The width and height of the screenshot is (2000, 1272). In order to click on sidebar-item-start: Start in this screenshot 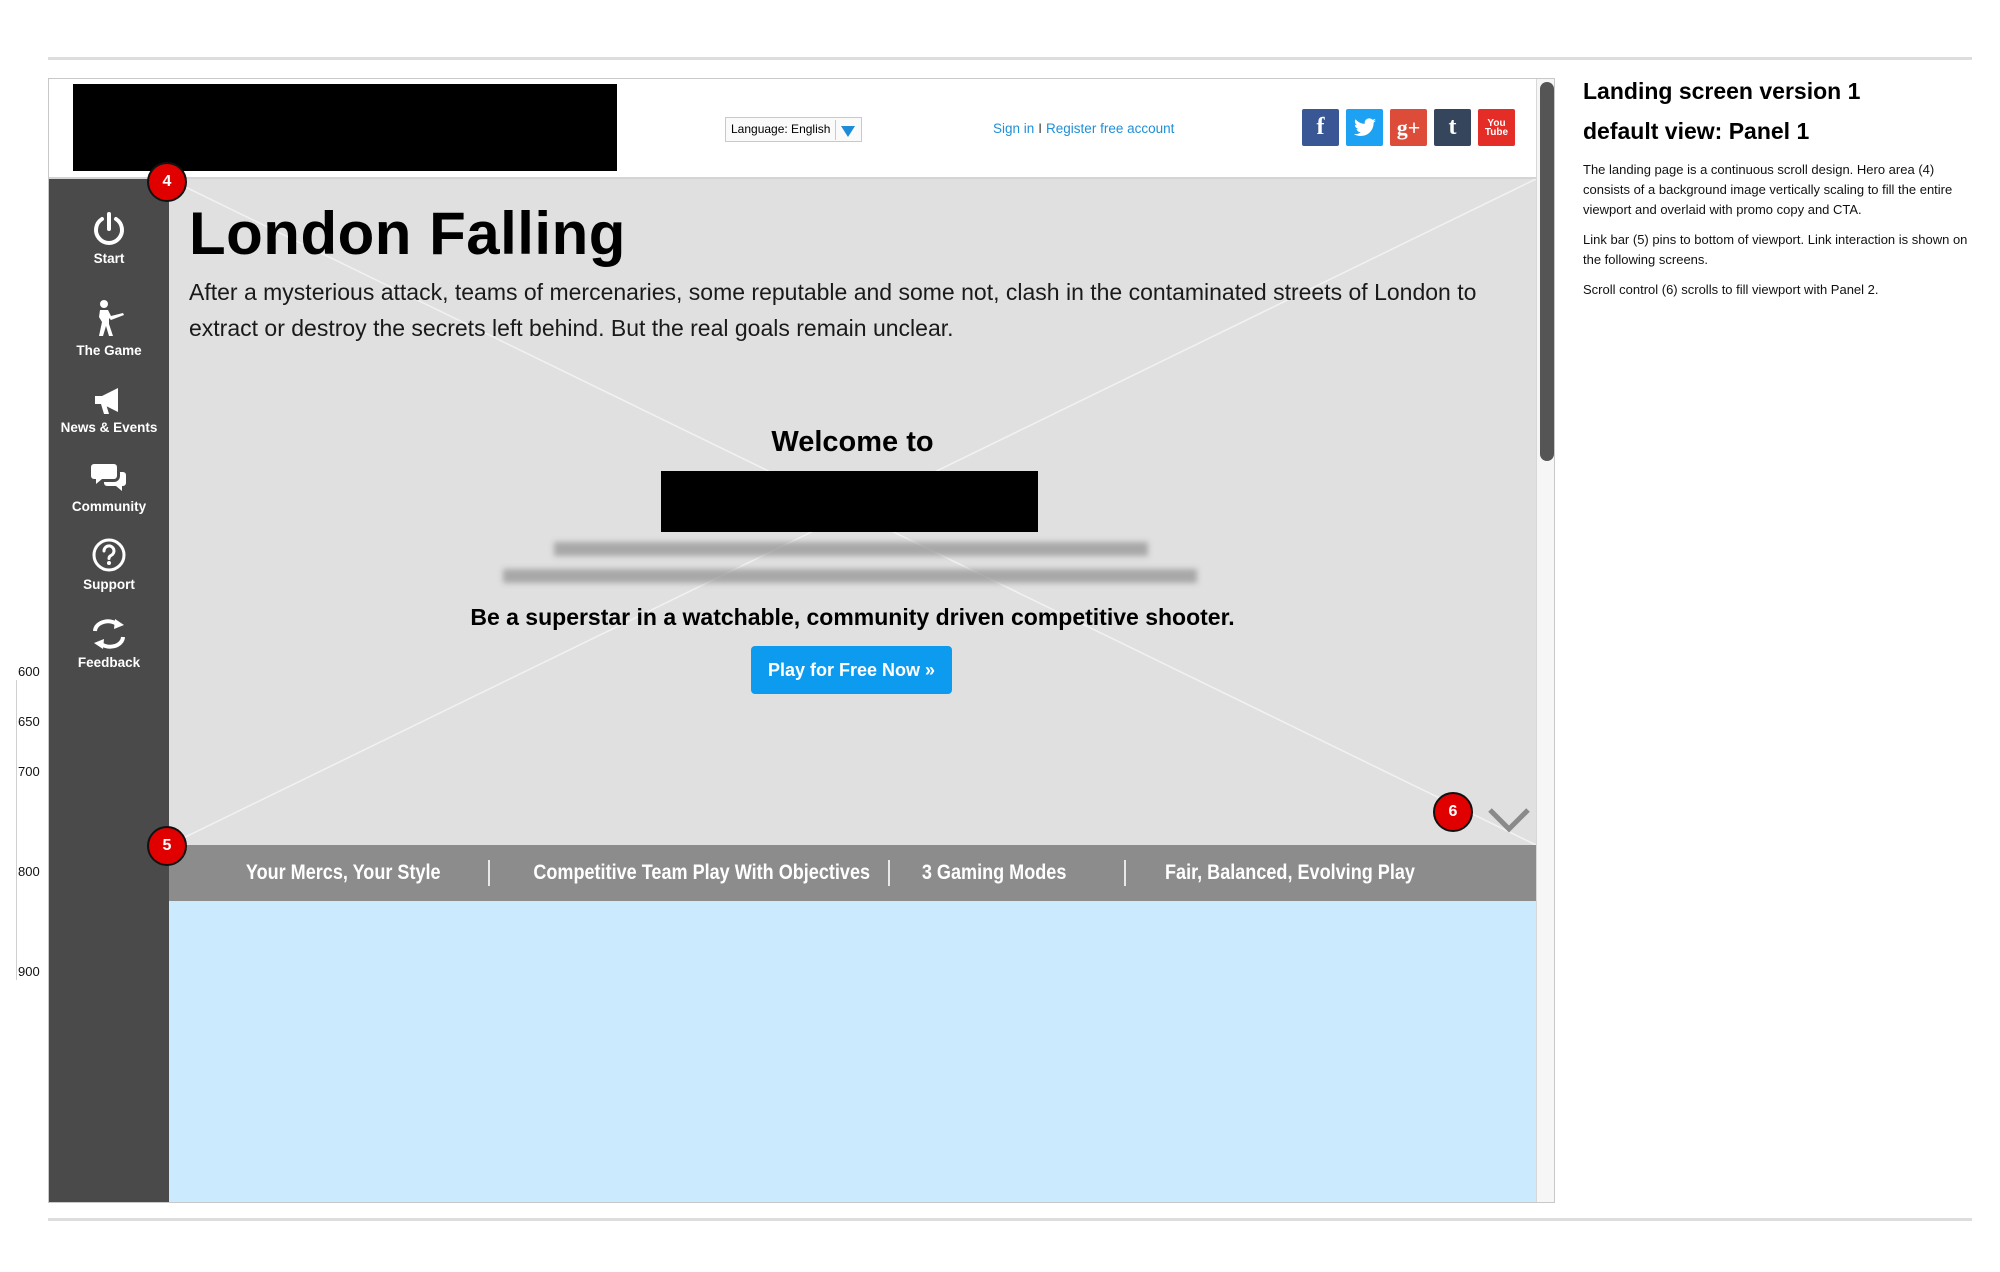, I will do `click(109, 238)`.